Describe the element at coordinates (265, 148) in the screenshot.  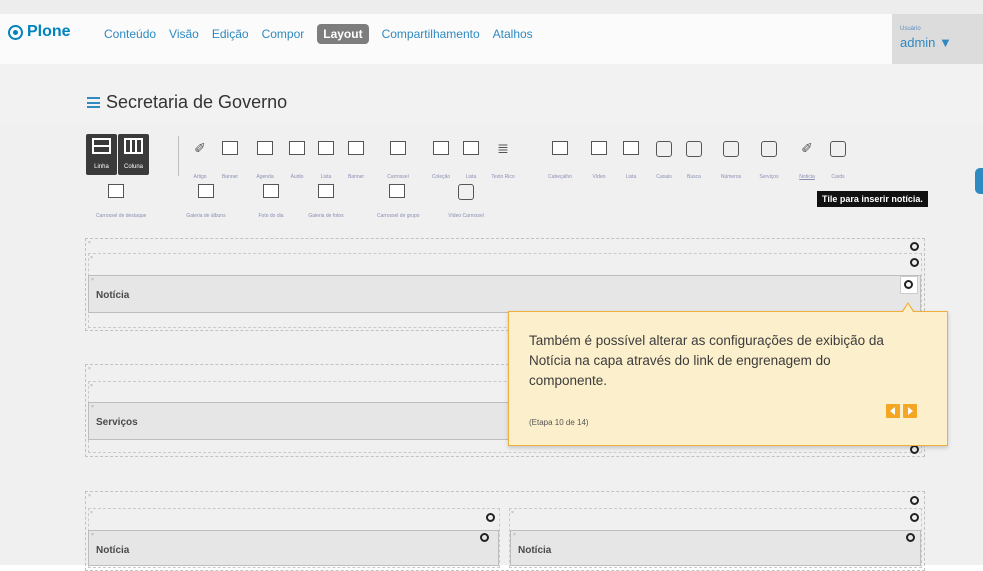
I see `calendar-icon` at that location.